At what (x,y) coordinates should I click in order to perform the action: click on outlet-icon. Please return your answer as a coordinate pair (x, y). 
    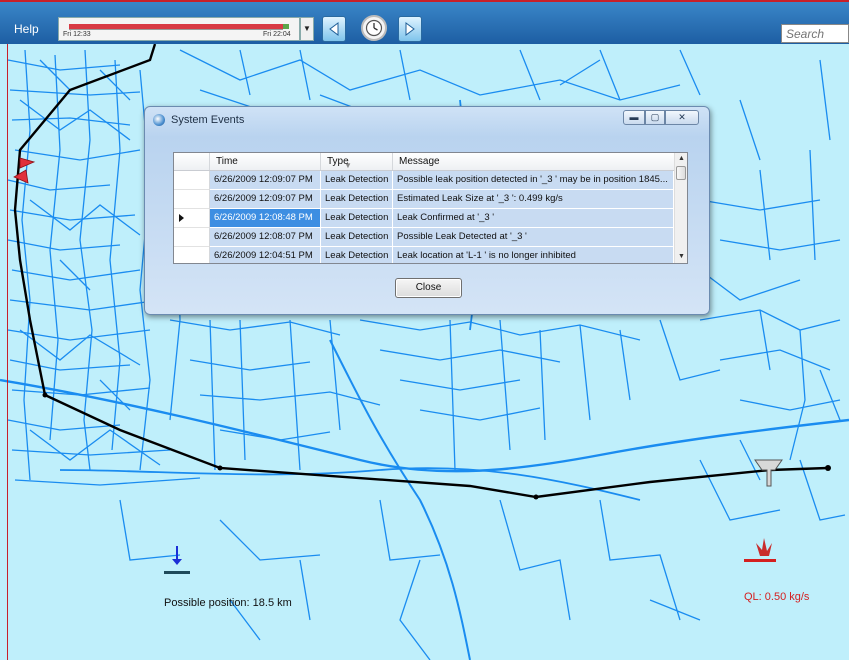
    Looking at the image, I should click on (768, 473).